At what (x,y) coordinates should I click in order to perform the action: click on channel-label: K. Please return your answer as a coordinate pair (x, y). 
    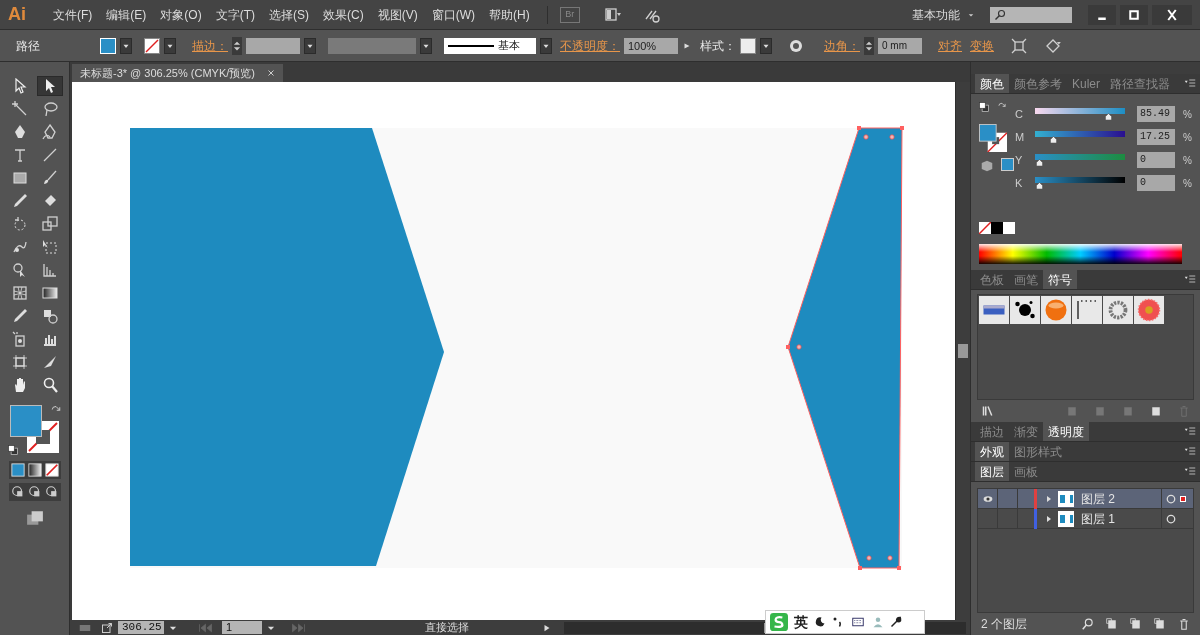
    Looking at the image, I should click on (1019, 183).